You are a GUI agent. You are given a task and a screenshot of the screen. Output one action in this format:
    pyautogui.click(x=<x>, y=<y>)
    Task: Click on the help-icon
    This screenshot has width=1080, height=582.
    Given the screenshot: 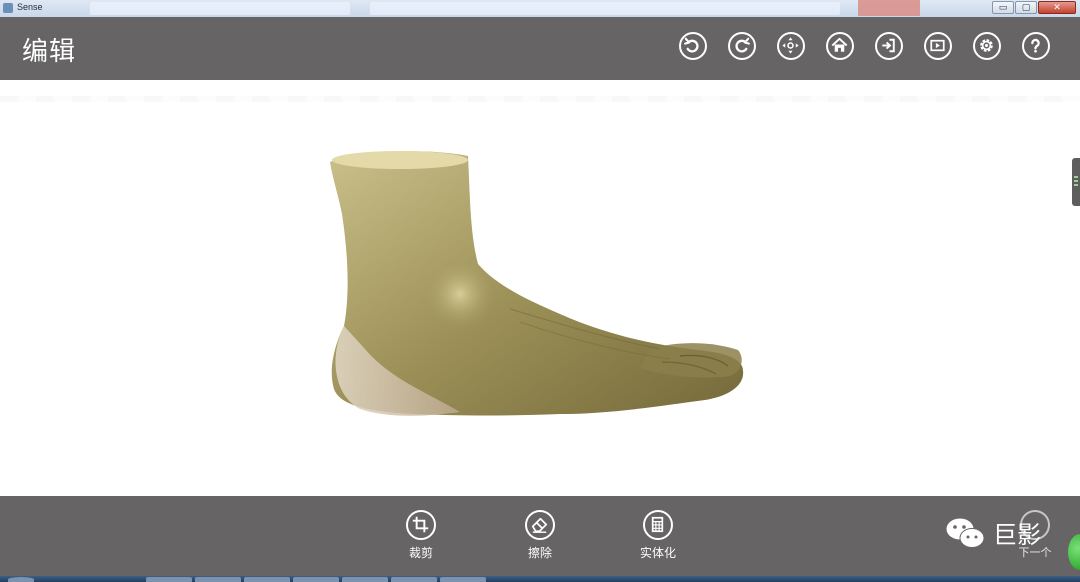 What is the action you would take?
    pyautogui.click(x=1035, y=45)
    